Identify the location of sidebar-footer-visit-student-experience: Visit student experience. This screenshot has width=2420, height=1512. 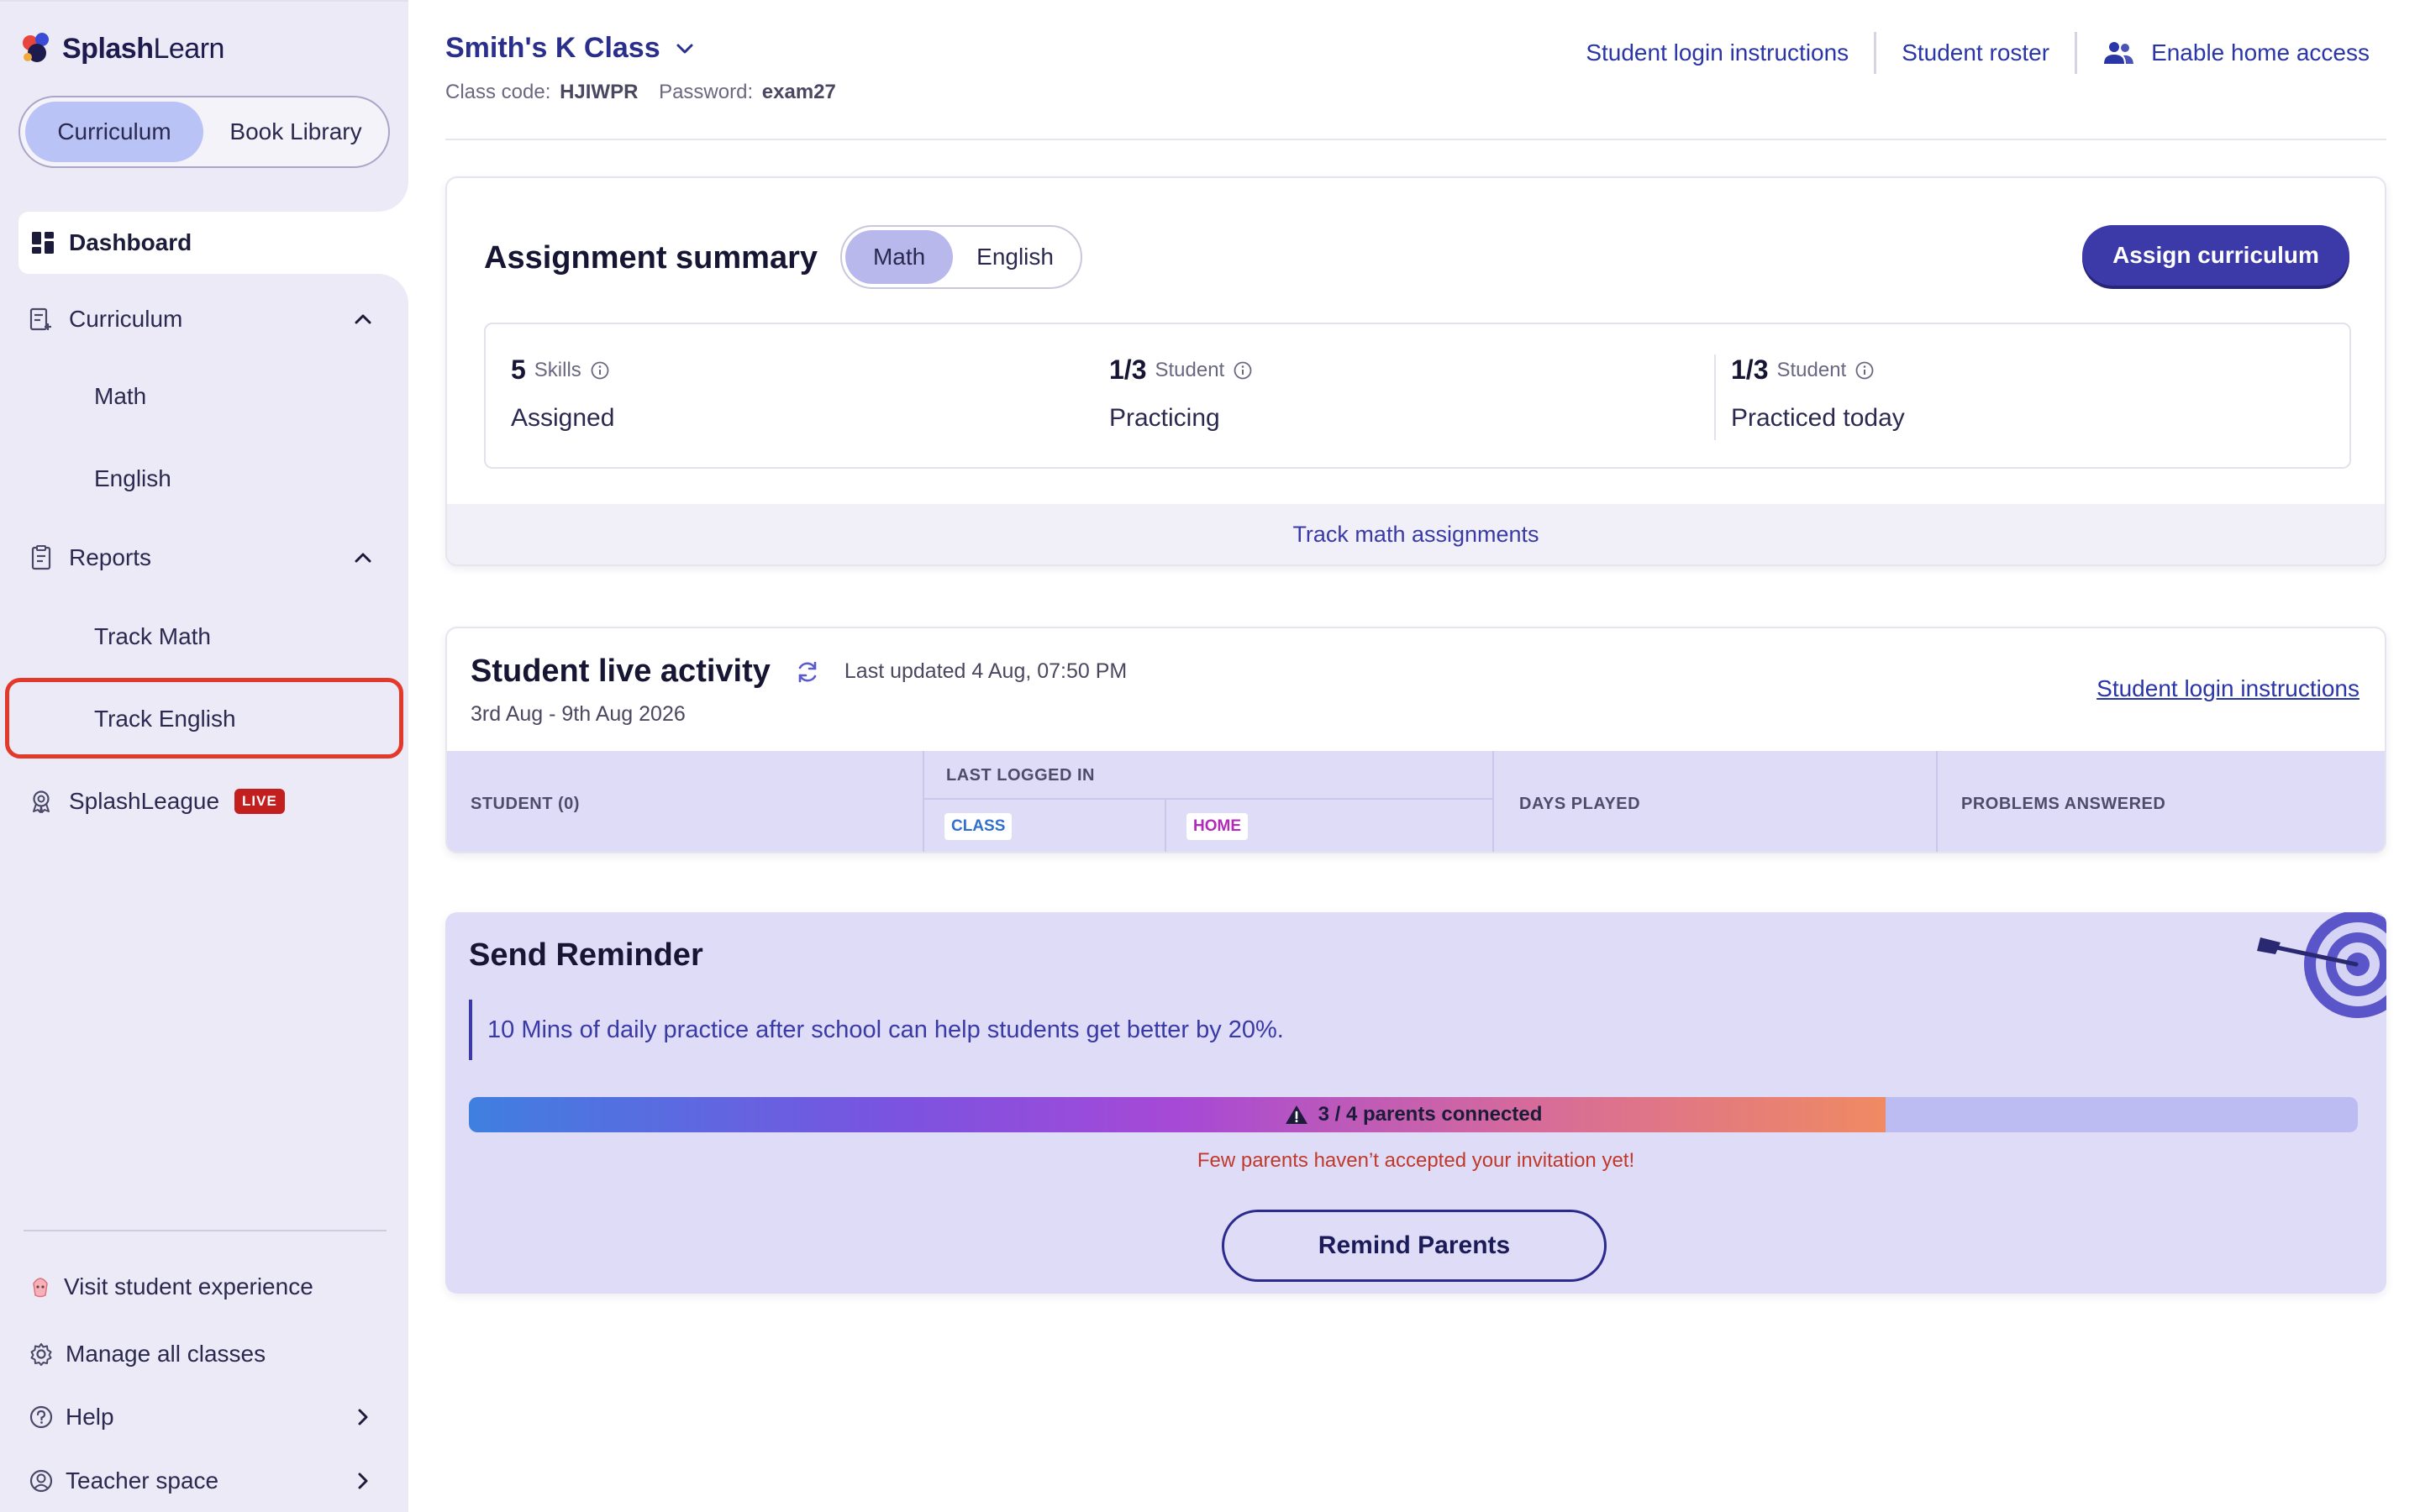
(207, 1287).